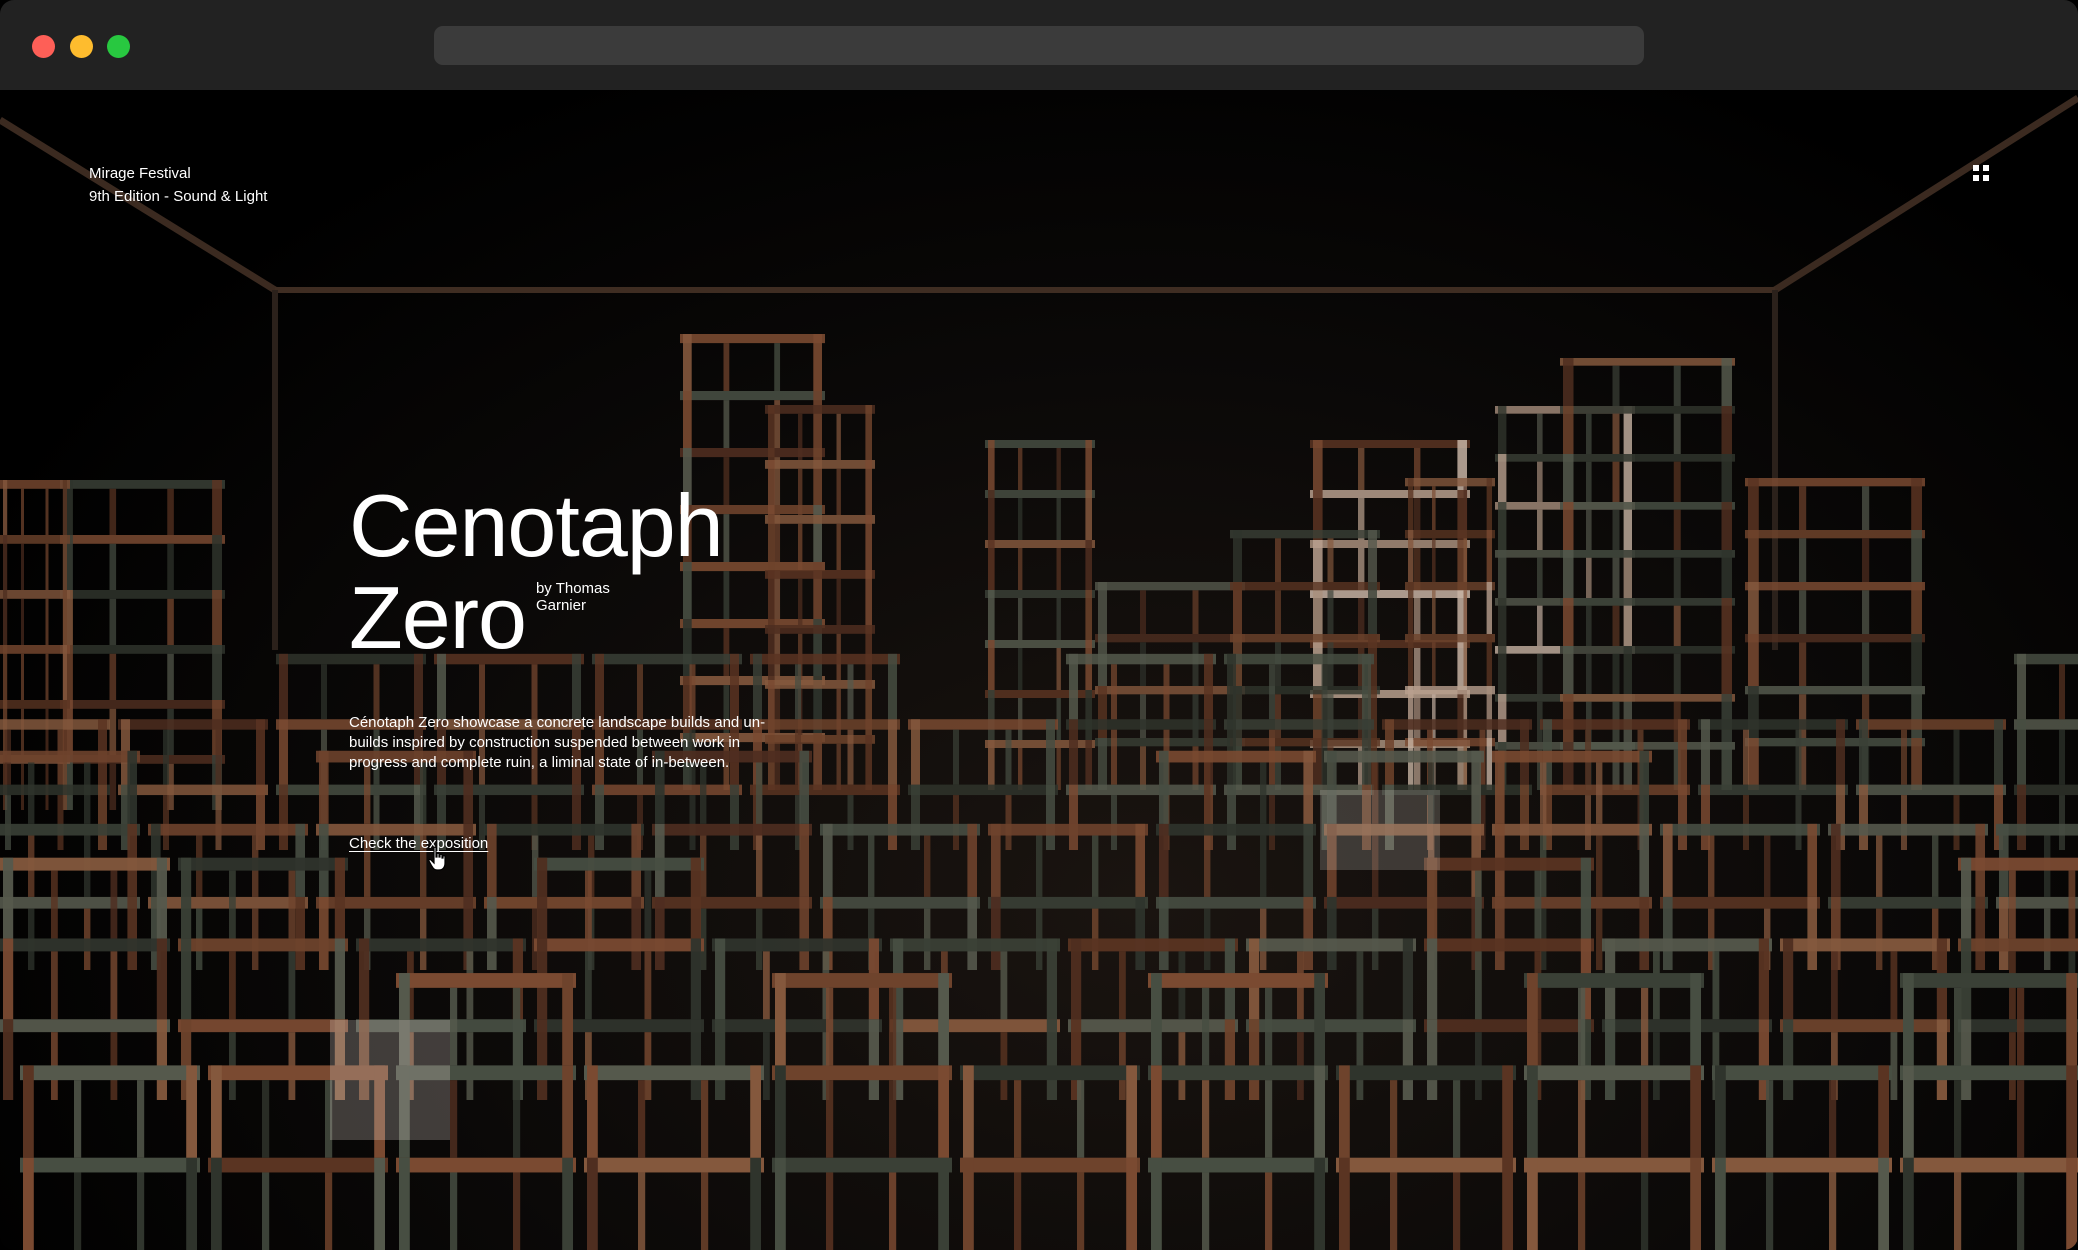  I want to click on maximize-window-button, so click(118, 46).